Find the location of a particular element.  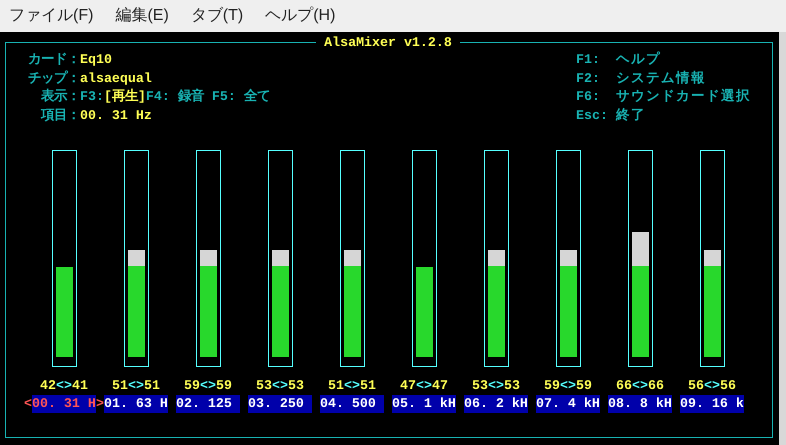

shortcut-label: システム情報 is located at coordinates (661, 79).